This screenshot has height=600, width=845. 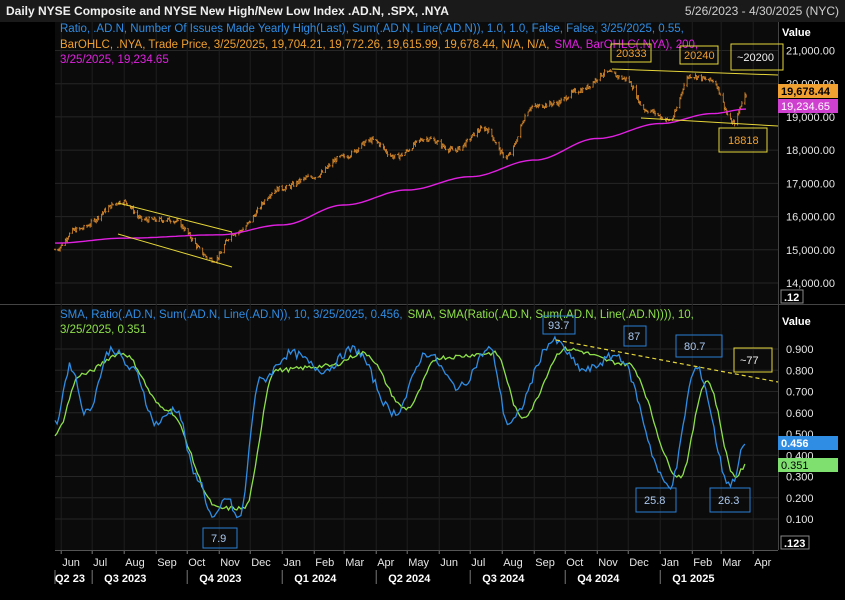 I want to click on annot-top-20240-text: 20240, so click(x=699, y=56).